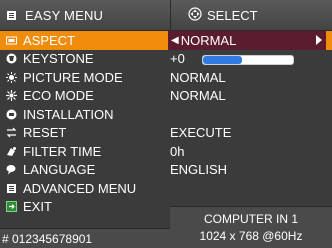 Image resolution: width=332 pixels, height=248 pixels. I want to click on menu-item-value: EXECUTE, so click(201, 133).